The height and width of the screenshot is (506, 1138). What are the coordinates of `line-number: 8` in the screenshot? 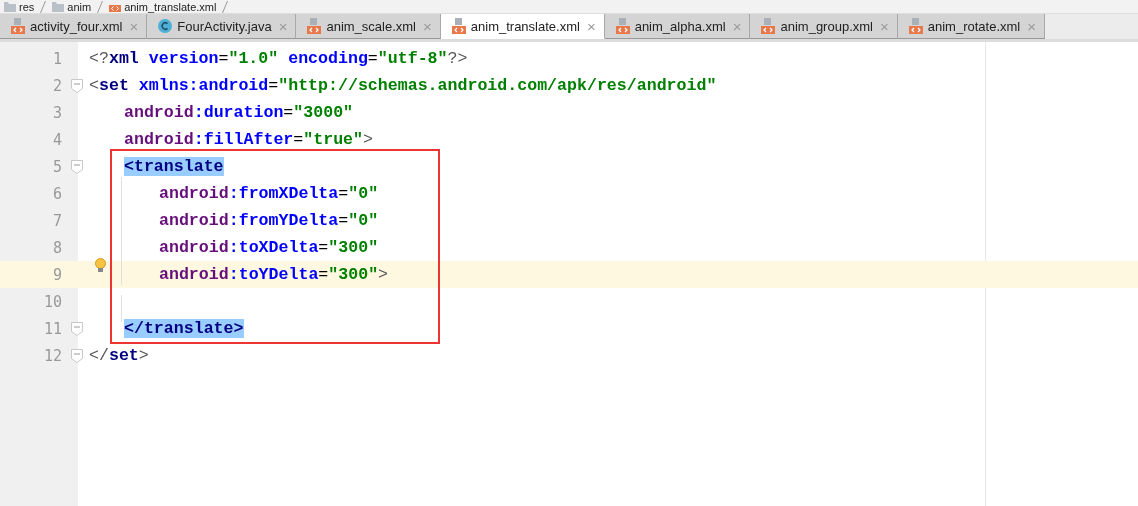 It's located at (57, 247).